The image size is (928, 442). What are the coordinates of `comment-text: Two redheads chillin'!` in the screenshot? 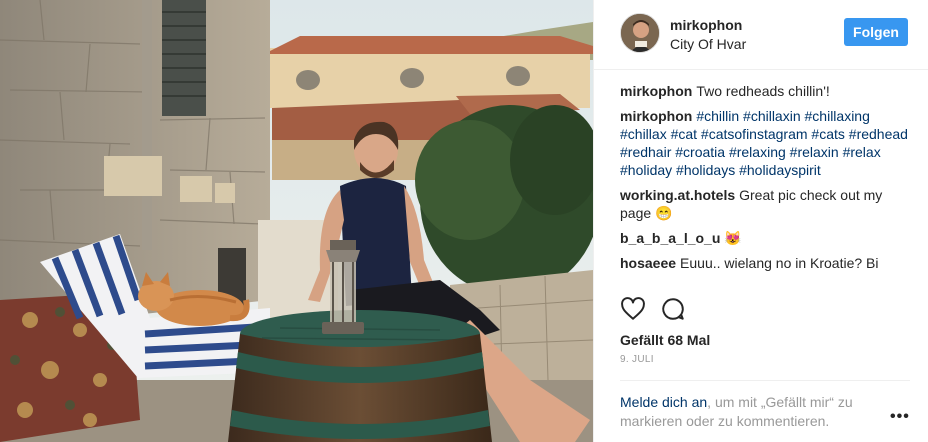 It's located at (763, 91).